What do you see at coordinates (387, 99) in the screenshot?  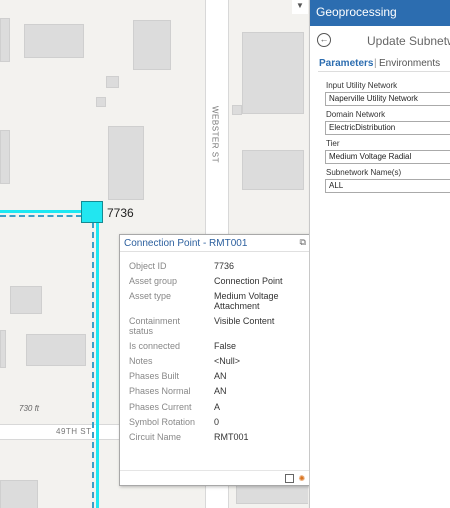 I see `input-utility-network-field: Naperville Utility Network` at bounding box center [387, 99].